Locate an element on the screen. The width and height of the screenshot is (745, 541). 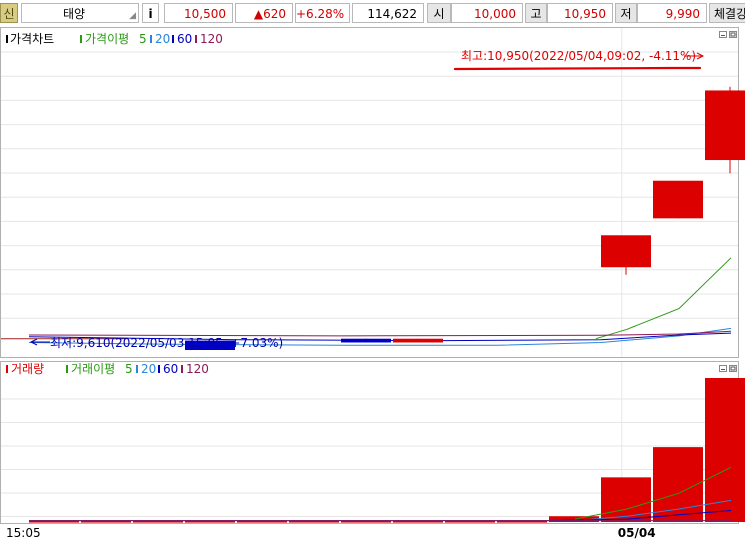
volume-legend-swatch is located at coordinates (7, 369).